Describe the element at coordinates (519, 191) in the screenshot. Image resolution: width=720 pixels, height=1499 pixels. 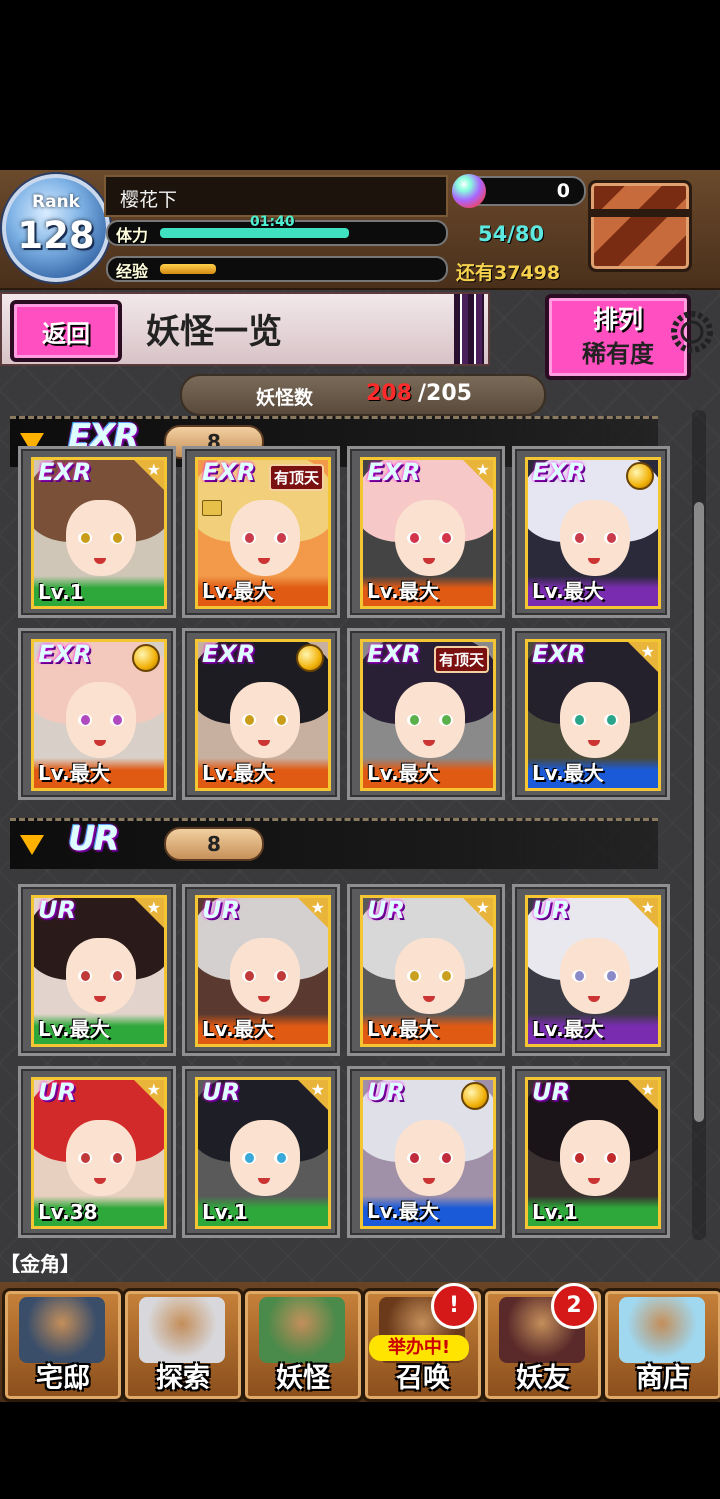
I see `gem-counter: 0` at that location.